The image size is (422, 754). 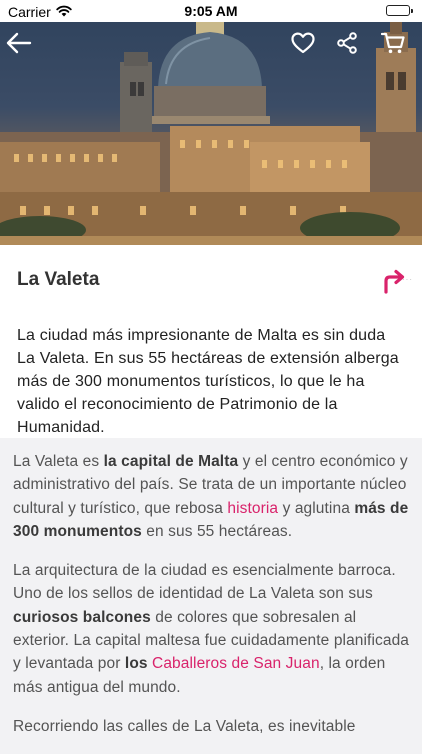 I want to click on text-span: y aglutina, so click(x=316, y=508).